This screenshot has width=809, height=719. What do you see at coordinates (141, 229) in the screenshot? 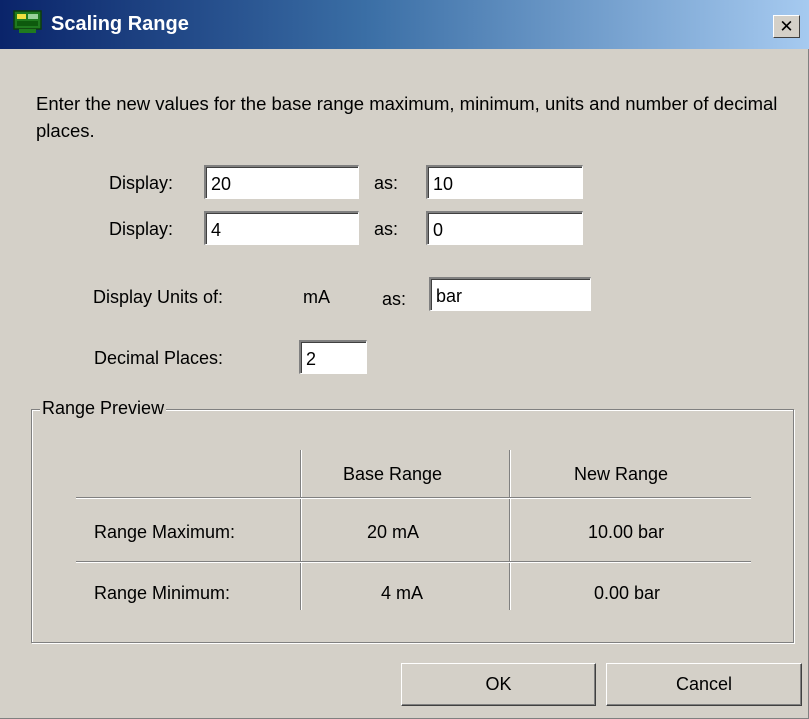
I see `display-min-label: Display:` at bounding box center [141, 229].